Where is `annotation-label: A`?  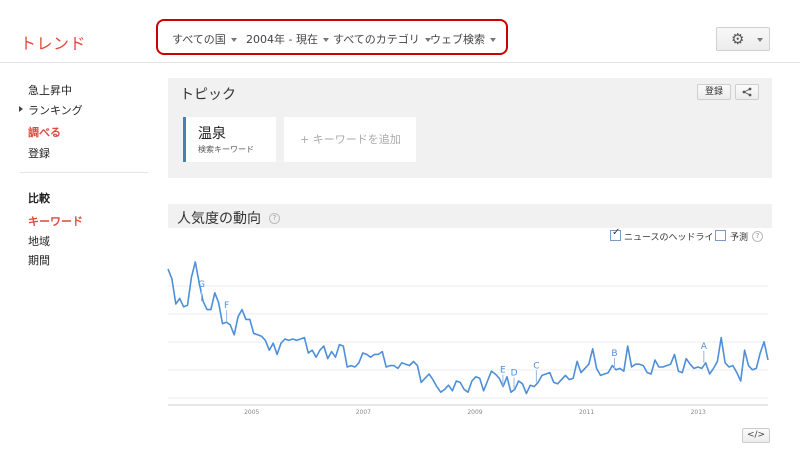
annotation-label: A is located at coordinates (704, 347).